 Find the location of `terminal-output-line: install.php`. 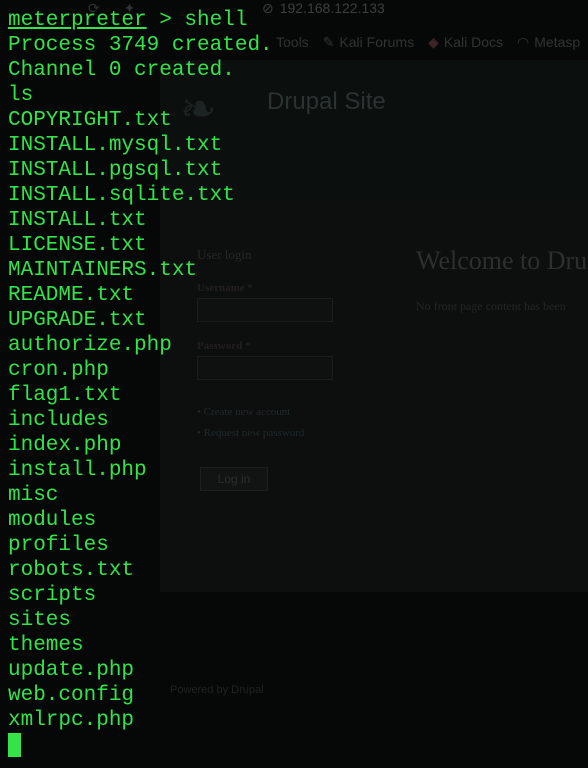

terminal-output-line: install.php is located at coordinates (77, 470).